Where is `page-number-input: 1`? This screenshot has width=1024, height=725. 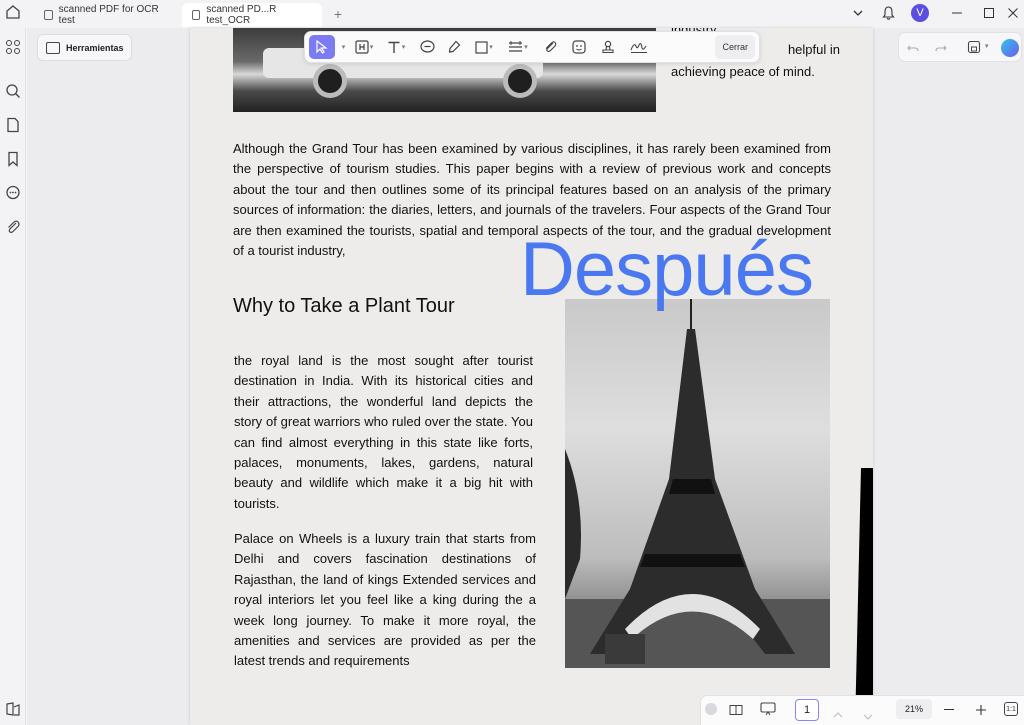
page-number-input: 1 is located at coordinates (807, 710).